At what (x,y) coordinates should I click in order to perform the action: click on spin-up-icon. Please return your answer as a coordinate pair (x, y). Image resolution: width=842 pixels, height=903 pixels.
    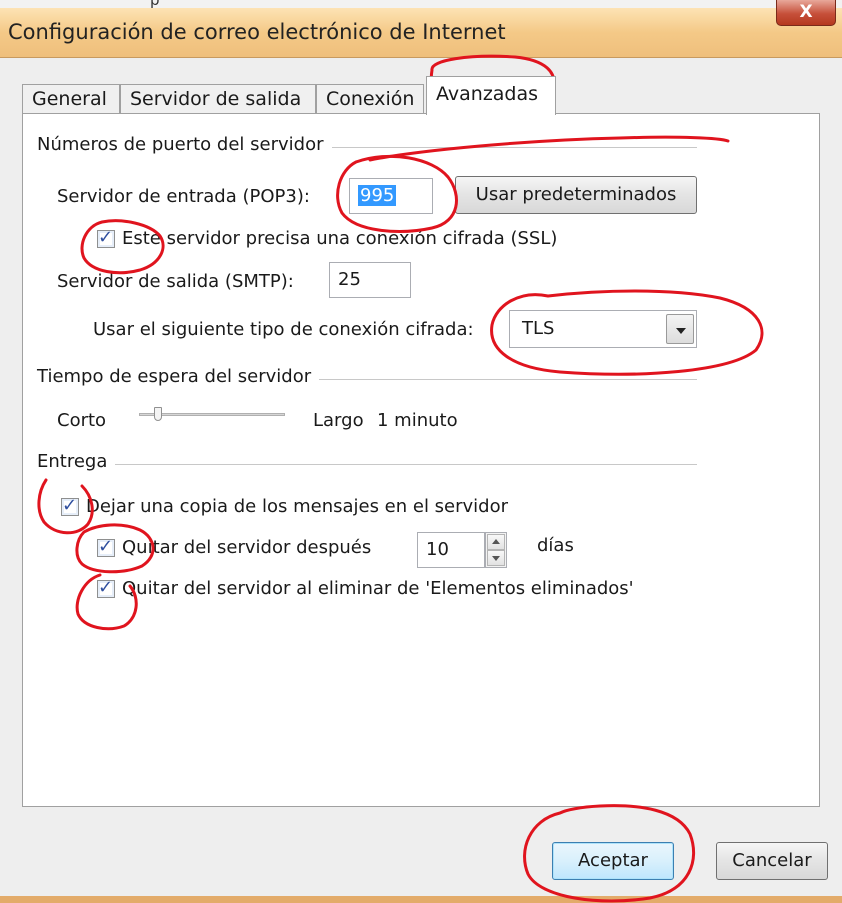
    Looking at the image, I should click on (496, 542).